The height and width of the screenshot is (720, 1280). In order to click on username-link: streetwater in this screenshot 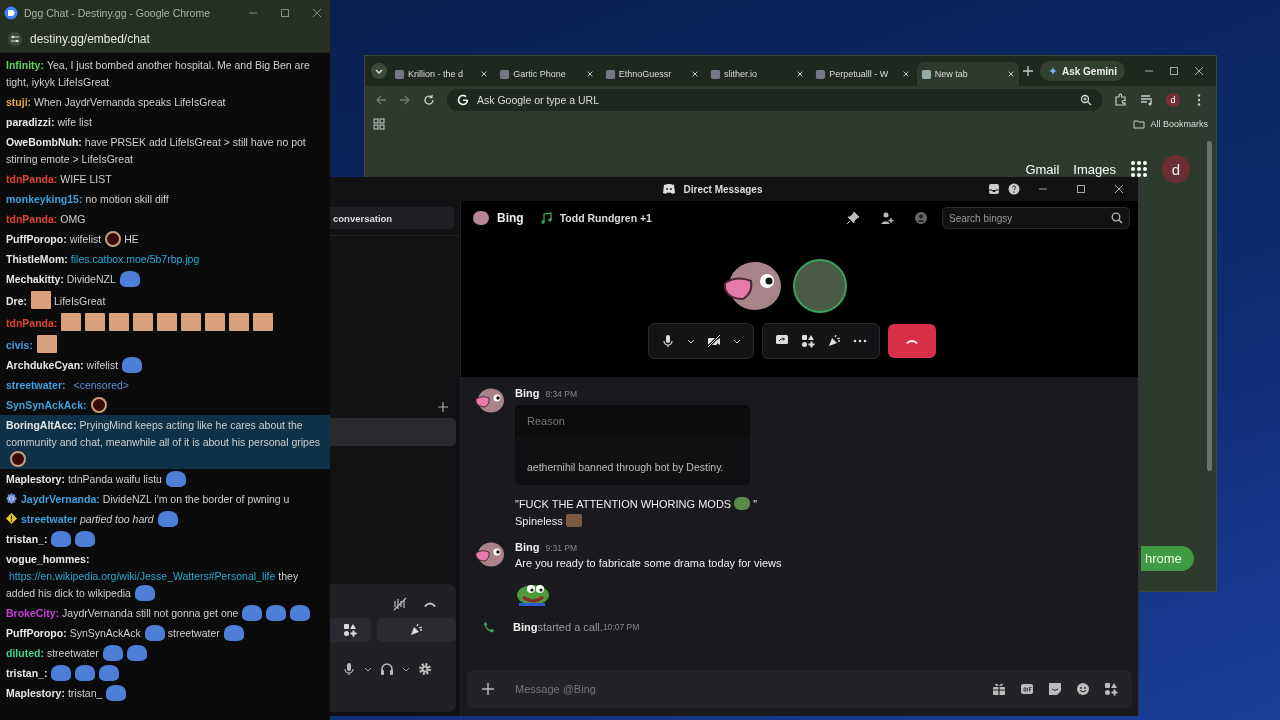, I will do `click(49, 518)`.